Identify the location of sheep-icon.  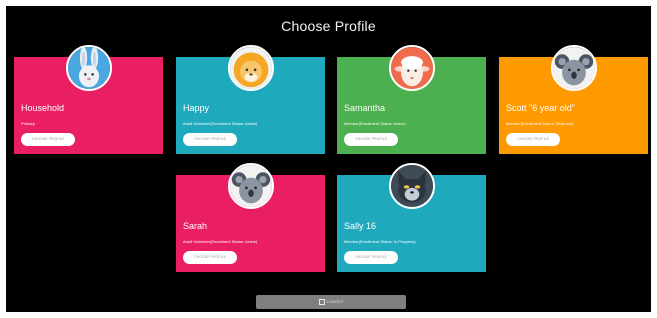
(412, 68).